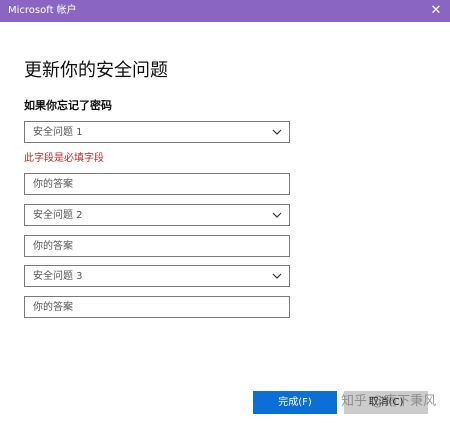  Describe the element at coordinates (64, 158) in the screenshot. I see `error-message: 此字段是必填字段` at that location.